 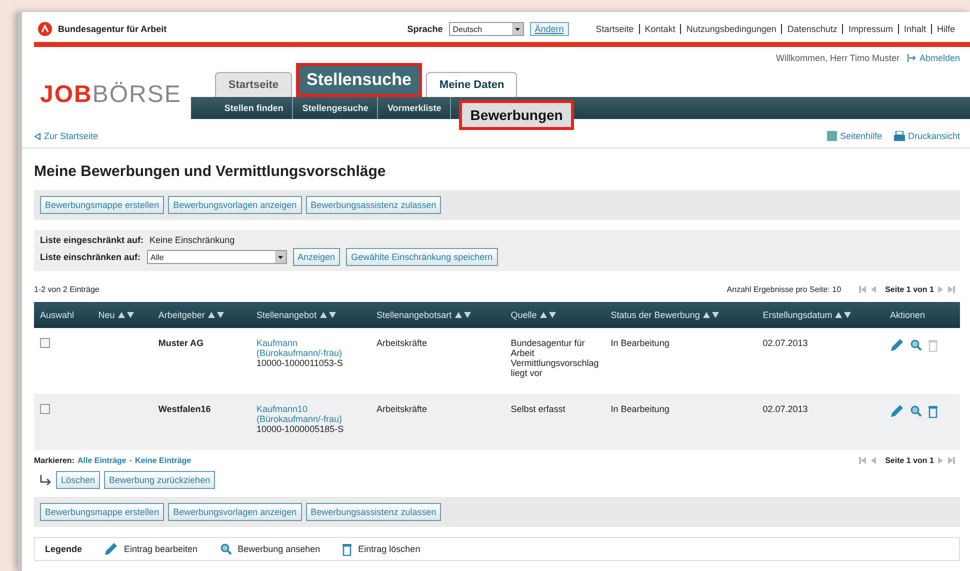 I want to click on filter-label: Liste eingeschränkt auf:, so click(x=92, y=240).